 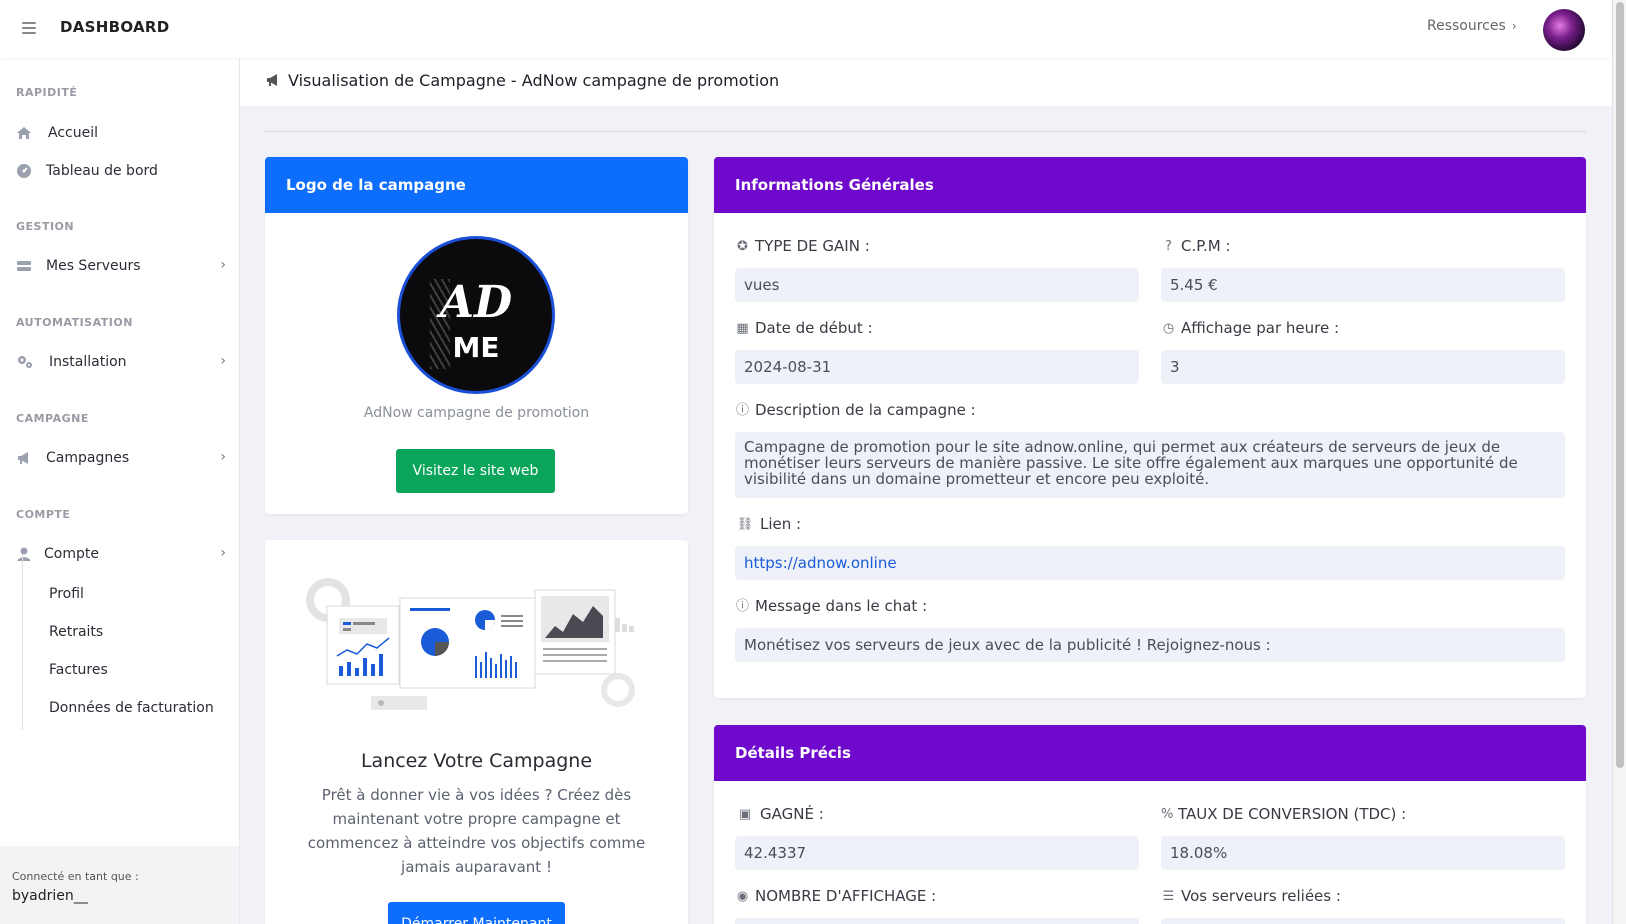 What do you see at coordinates (131, 708) in the screenshot?
I see `sidebar-subitem-donnees-facturation: Données de facturation` at bounding box center [131, 708].